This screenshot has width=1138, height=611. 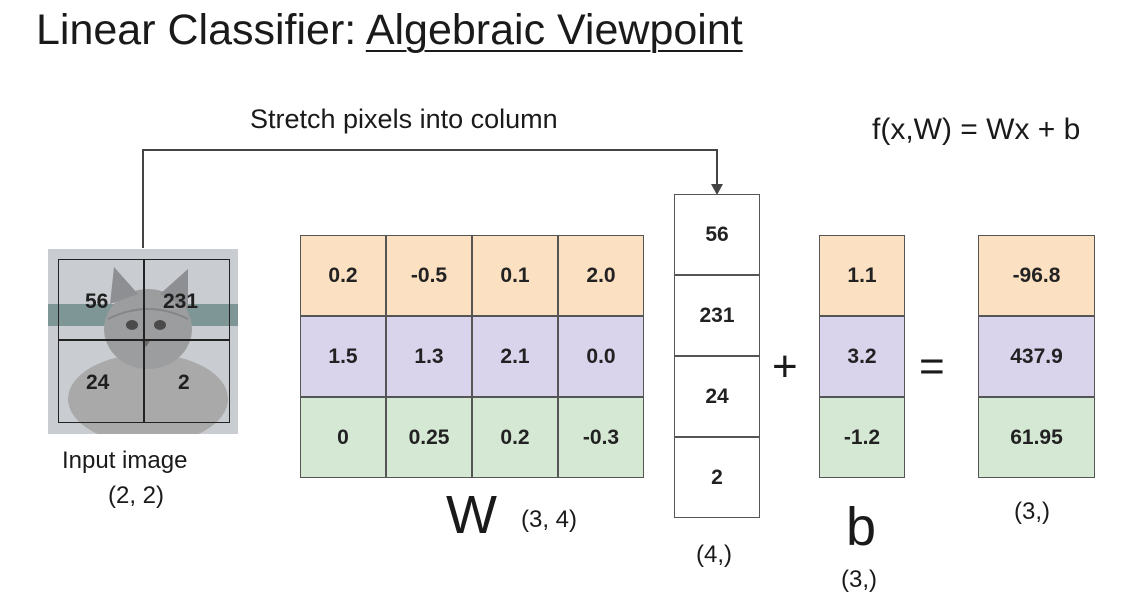 What do you see at coordinates (125, 460) in the screenshot?
I see `input-image-caption: Input image` at bounding box center [125, 460].